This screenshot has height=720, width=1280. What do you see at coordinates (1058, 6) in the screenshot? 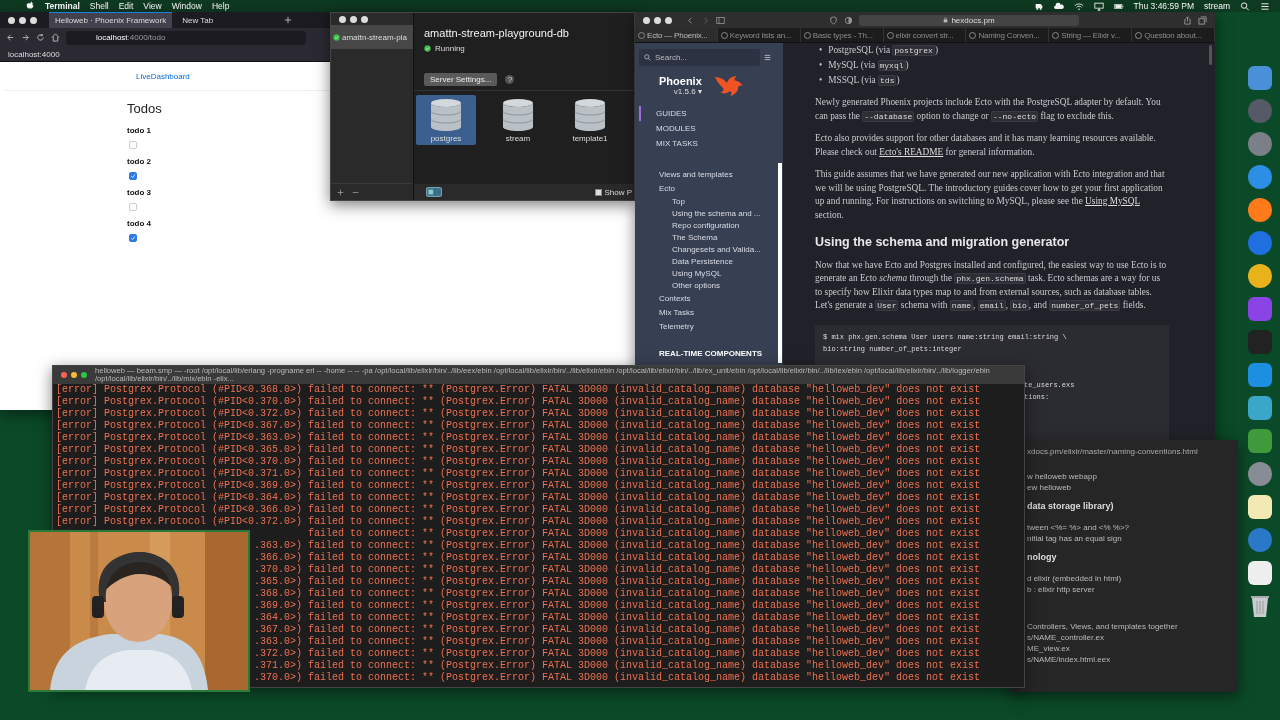
I see `cloud-icon` at bounding box center [1058, 6].